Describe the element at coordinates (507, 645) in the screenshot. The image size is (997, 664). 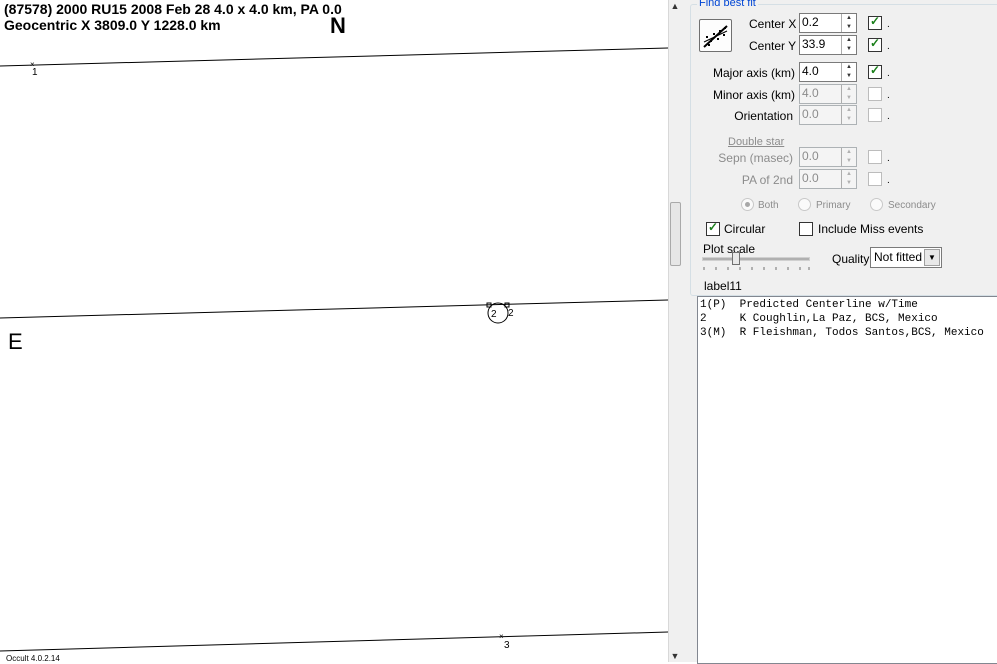
I see `chord-label-3: 3` at that location.